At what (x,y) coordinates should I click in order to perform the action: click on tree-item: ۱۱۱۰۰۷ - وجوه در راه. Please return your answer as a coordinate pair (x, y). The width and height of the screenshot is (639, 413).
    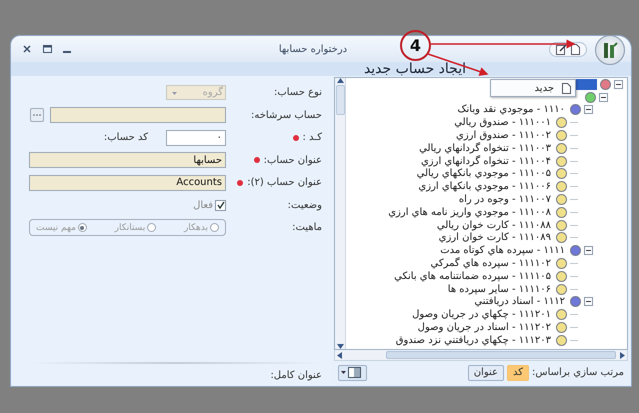
    Looking at the image, I should click on (504, 200).